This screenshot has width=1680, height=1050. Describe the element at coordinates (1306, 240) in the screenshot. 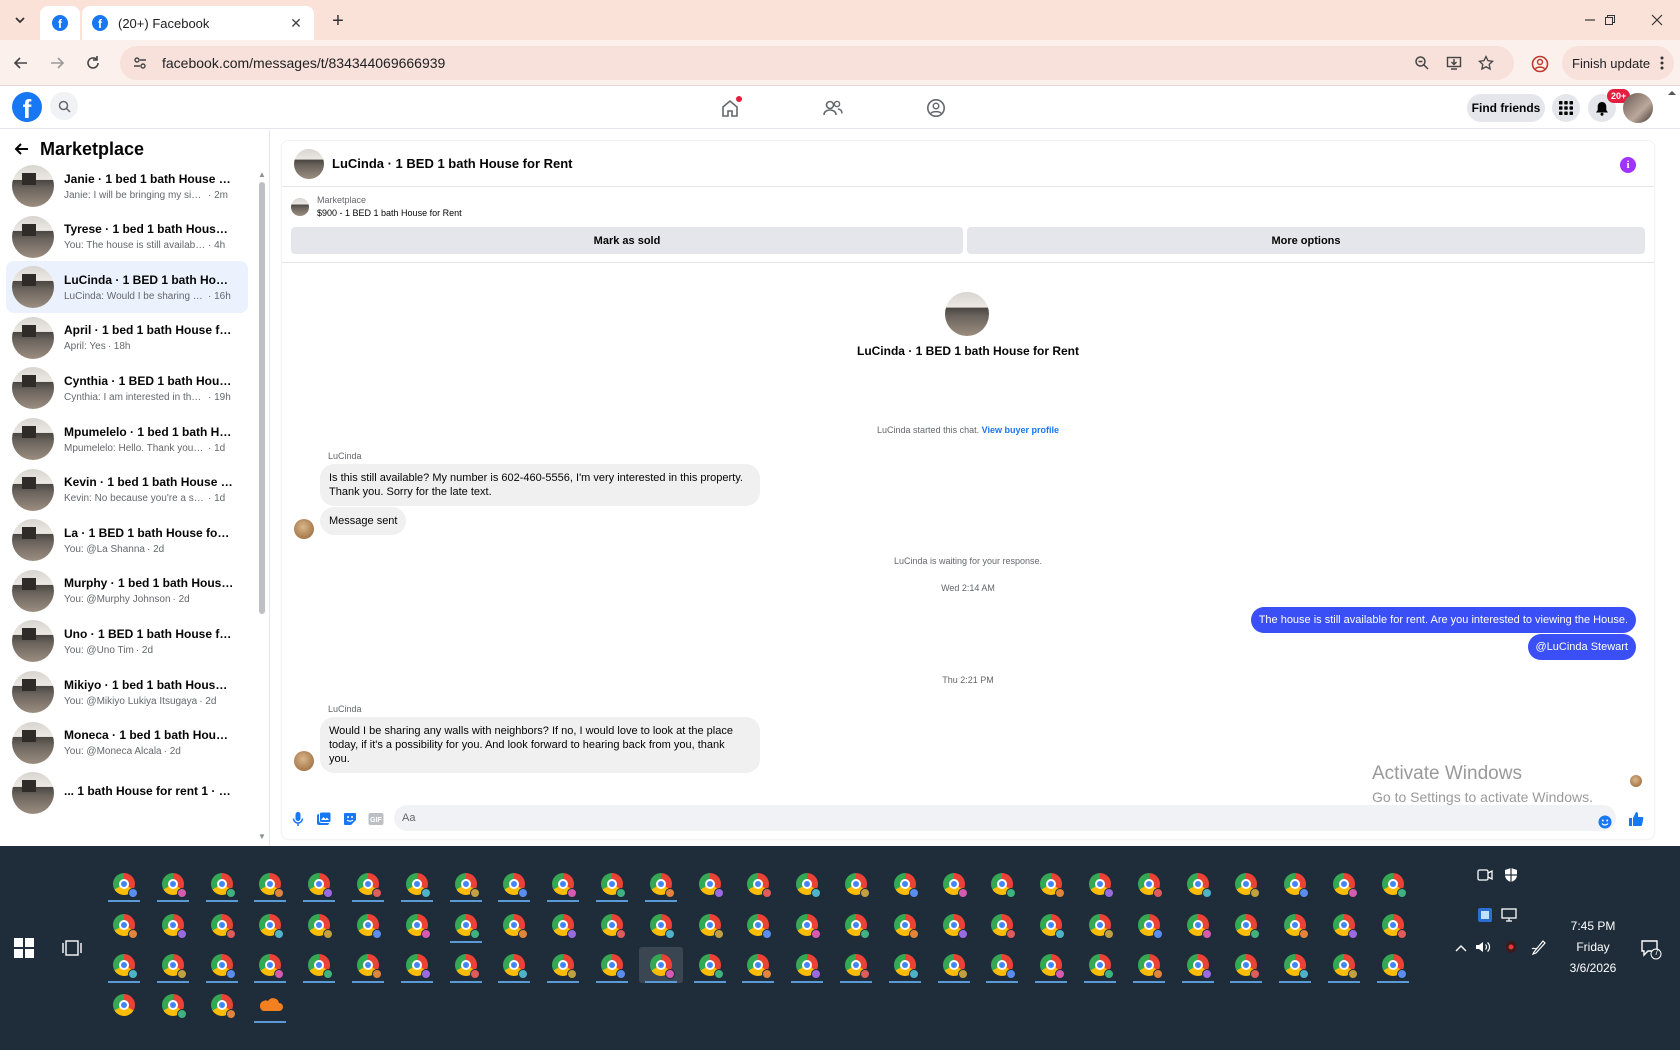

I see `more-options-button: More options` at that location.